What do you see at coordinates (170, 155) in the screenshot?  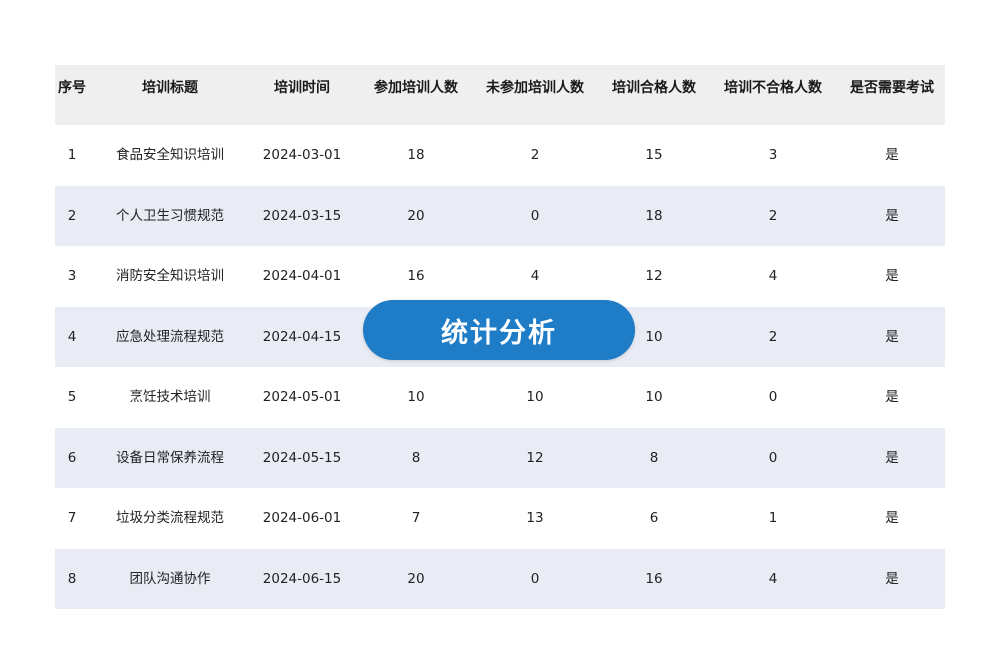 I see `cell-title: 食品安全知识培训` at bounding box center [170, 155].